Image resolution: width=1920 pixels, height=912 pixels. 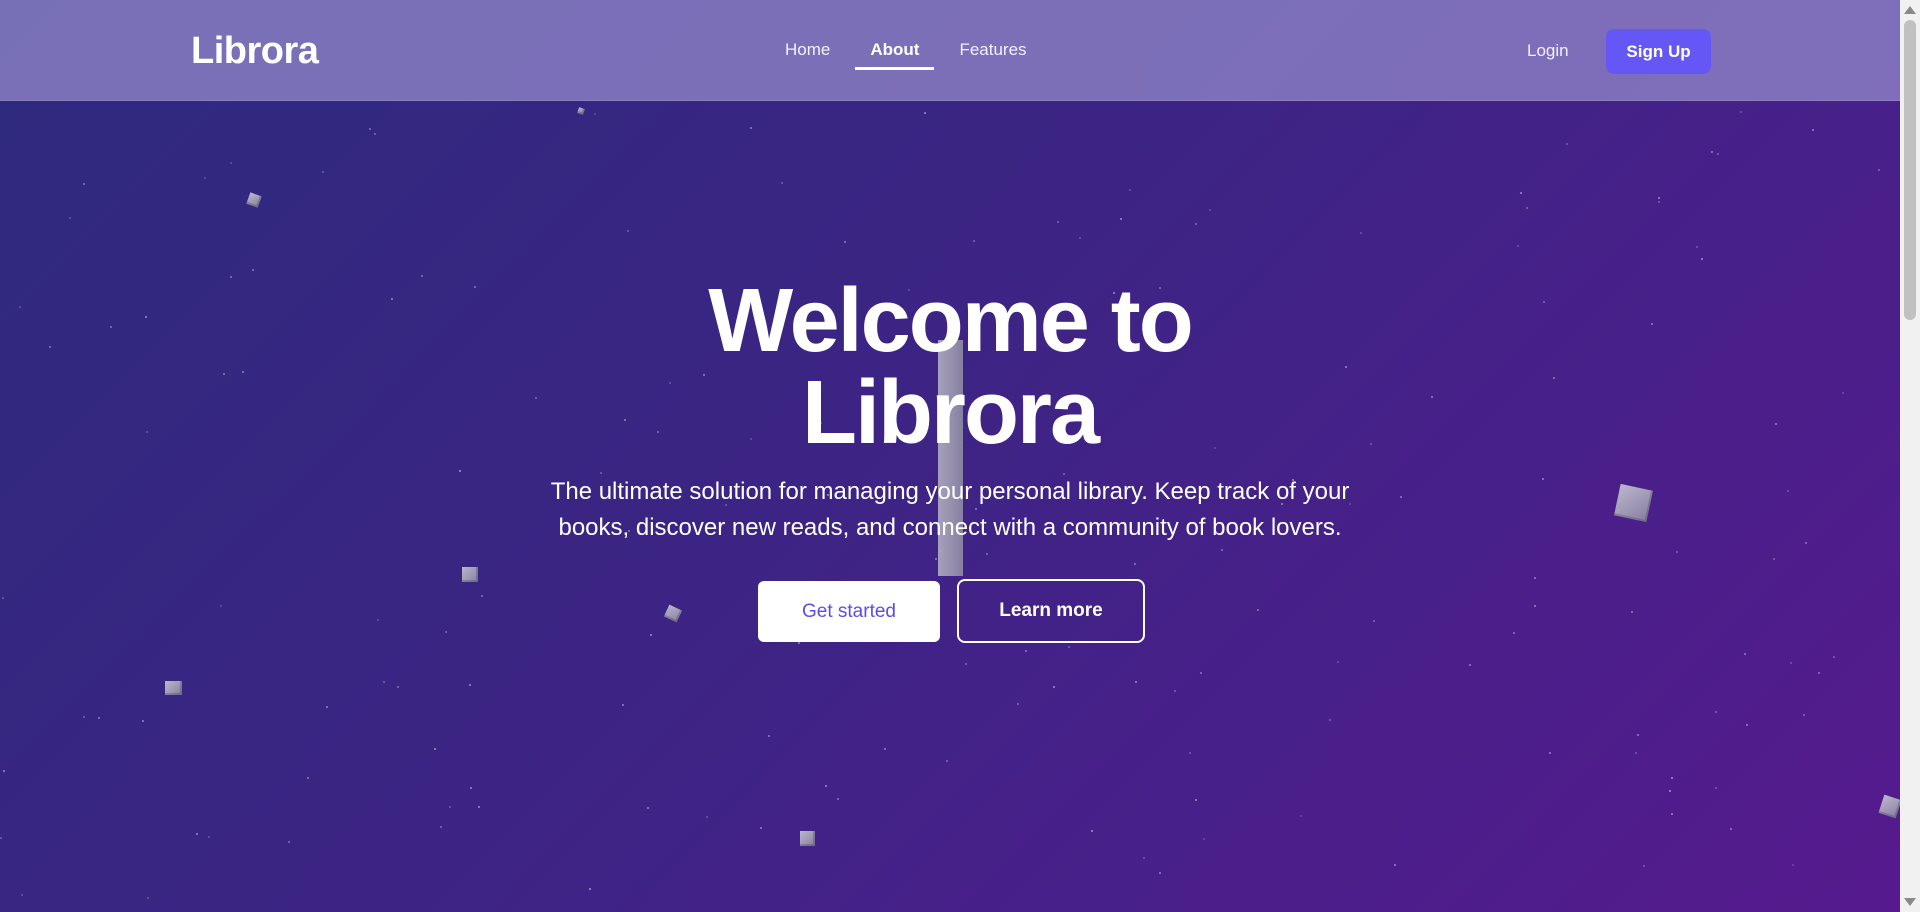 I want to click on learn-more-button: Learn more, so click(x=1051, y=611).